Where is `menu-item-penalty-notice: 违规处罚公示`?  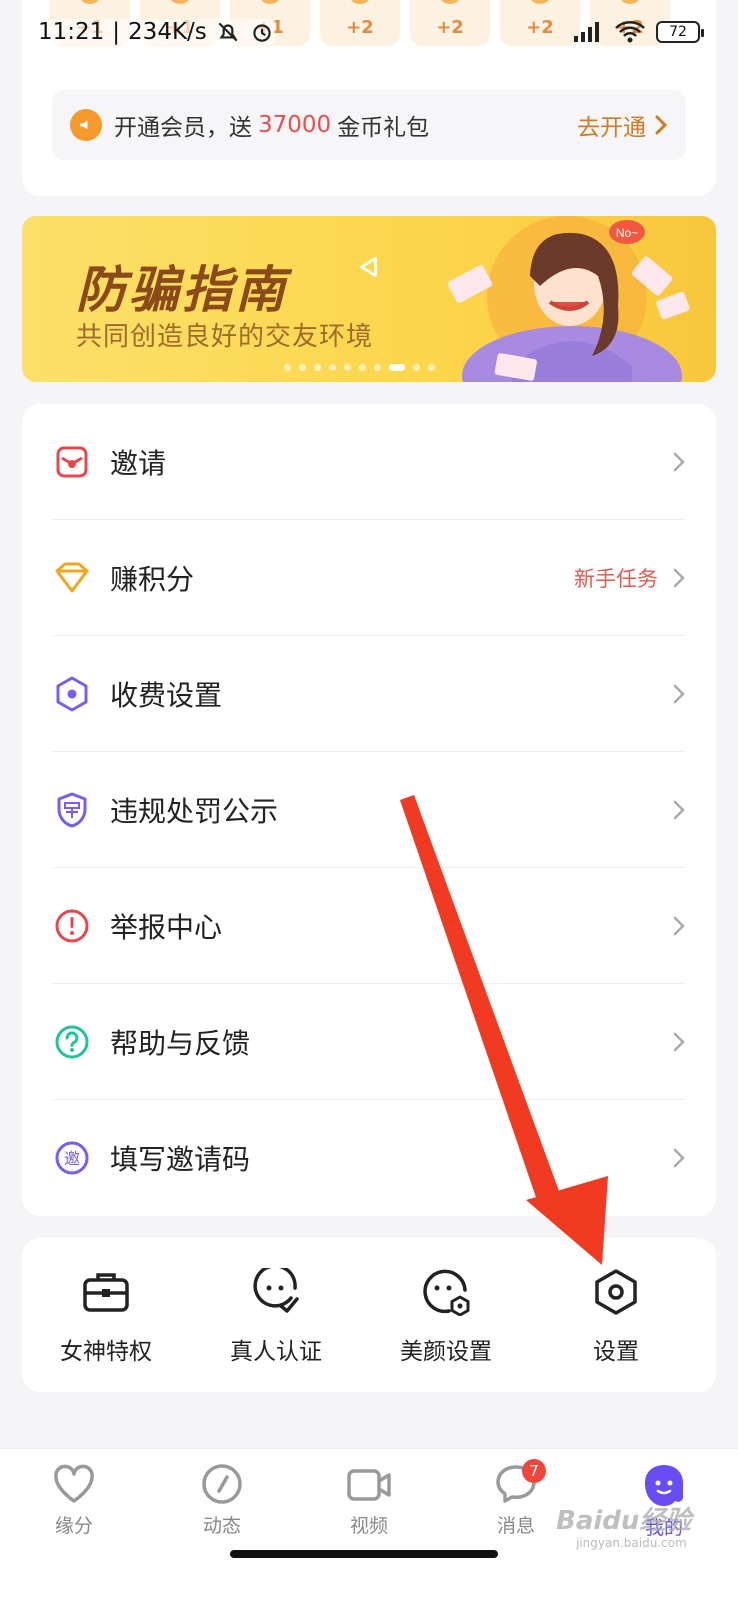 menu-item-penalty-notice: 违规处罚公示 is located at coordinates (369, 810).